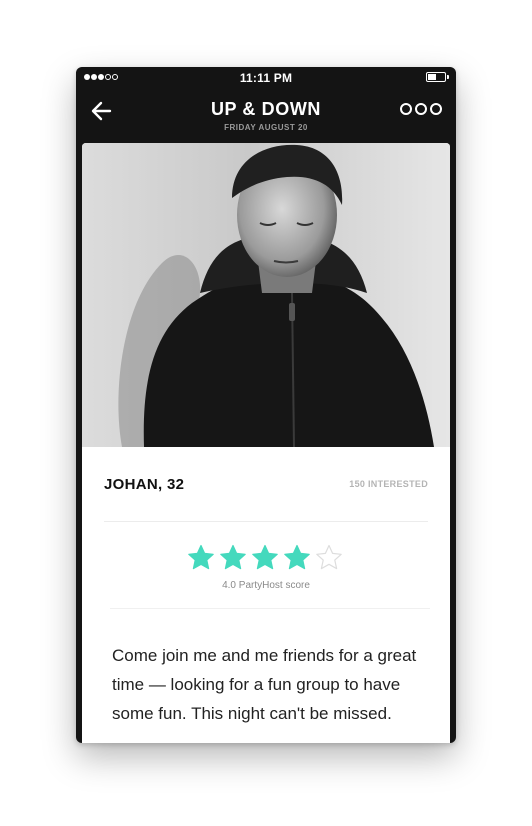 This screenshot has width=532, height=826. I want to click on page-title: UP & DOWN, so click(266, 109).